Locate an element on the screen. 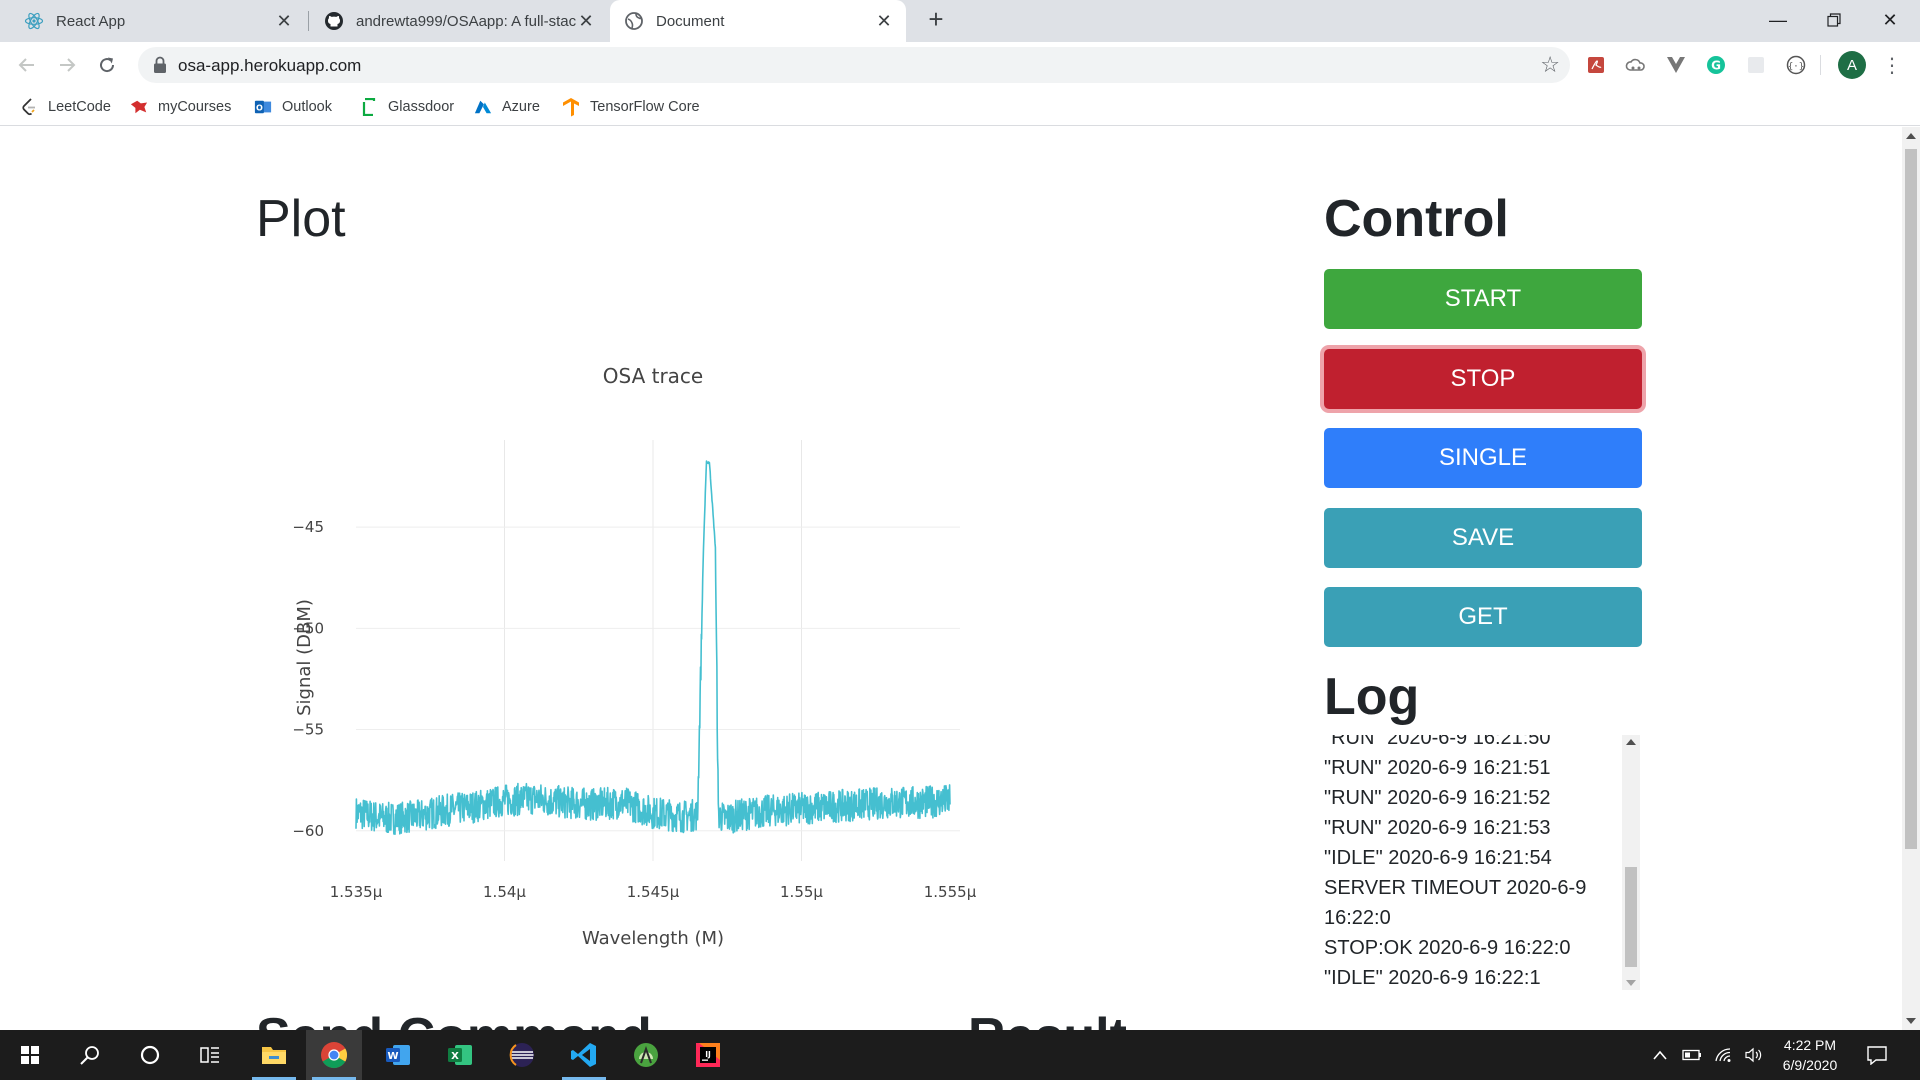 The width and height of the screenshot is (1920, 1080). github-icon is located at coordinates (334, 21).